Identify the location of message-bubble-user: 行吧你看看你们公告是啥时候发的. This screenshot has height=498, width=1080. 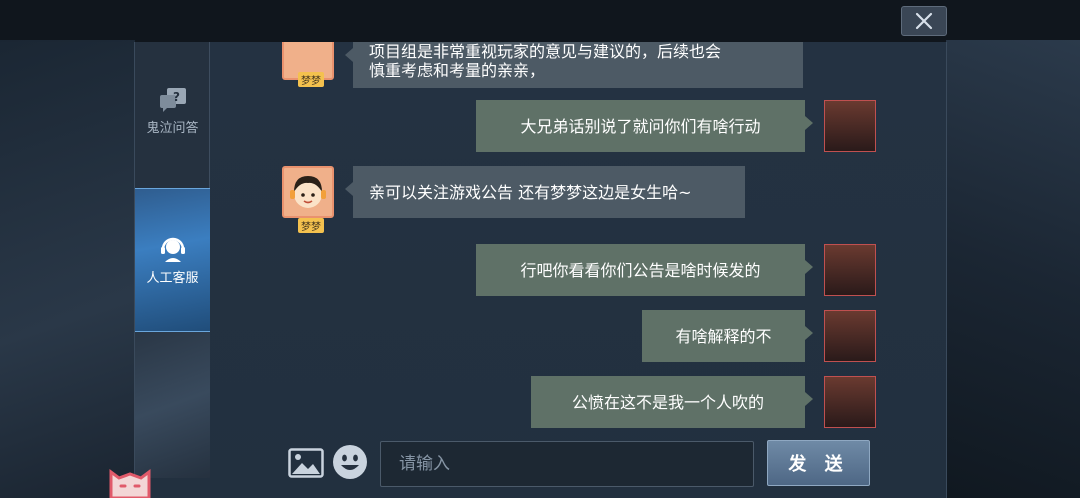
(644, 270).